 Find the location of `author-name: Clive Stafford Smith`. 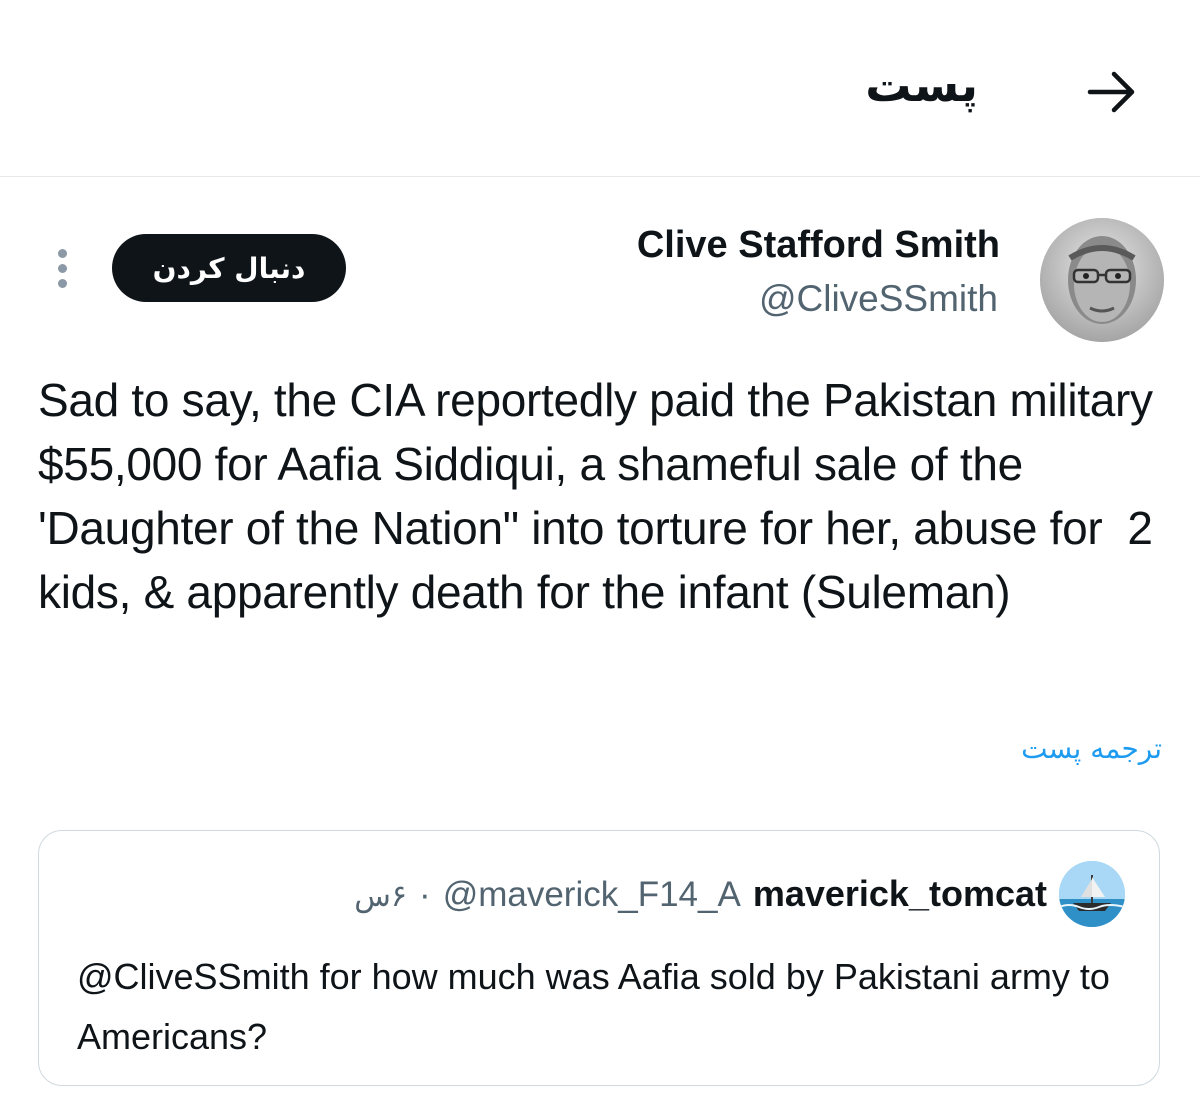

author-name: Clive Stafford Smith is located at coordinates (818, 245).